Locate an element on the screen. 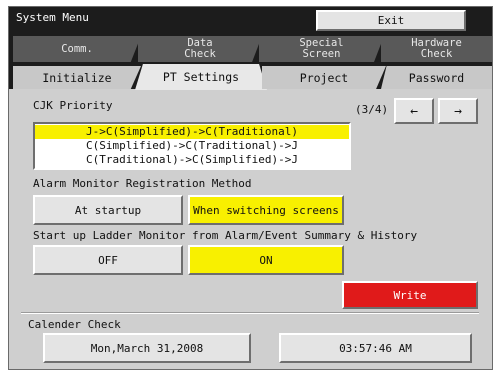 This screenshot has height=377, width=503. tab-pt-settings-label: PT Settings is located at coordinates (201, 77).